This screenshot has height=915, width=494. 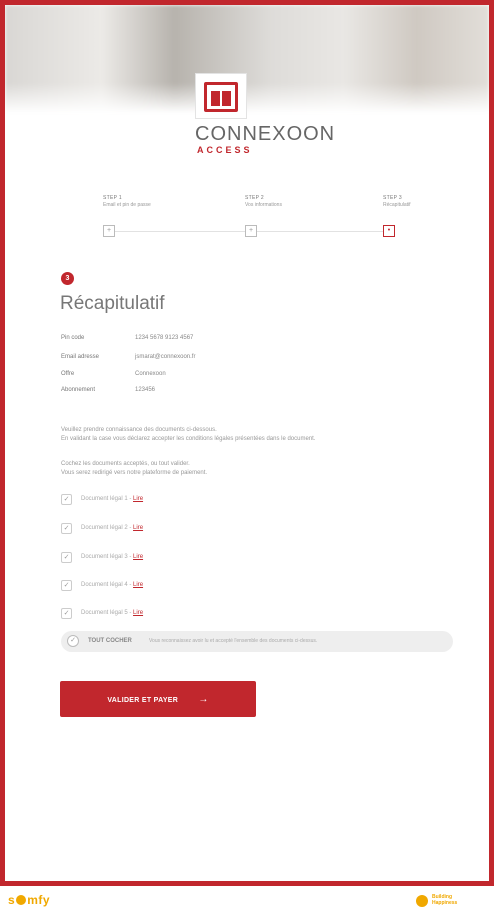 I want to click on step-1: STEP 1 Email et pin de passe +, so click(x=153, y=216).